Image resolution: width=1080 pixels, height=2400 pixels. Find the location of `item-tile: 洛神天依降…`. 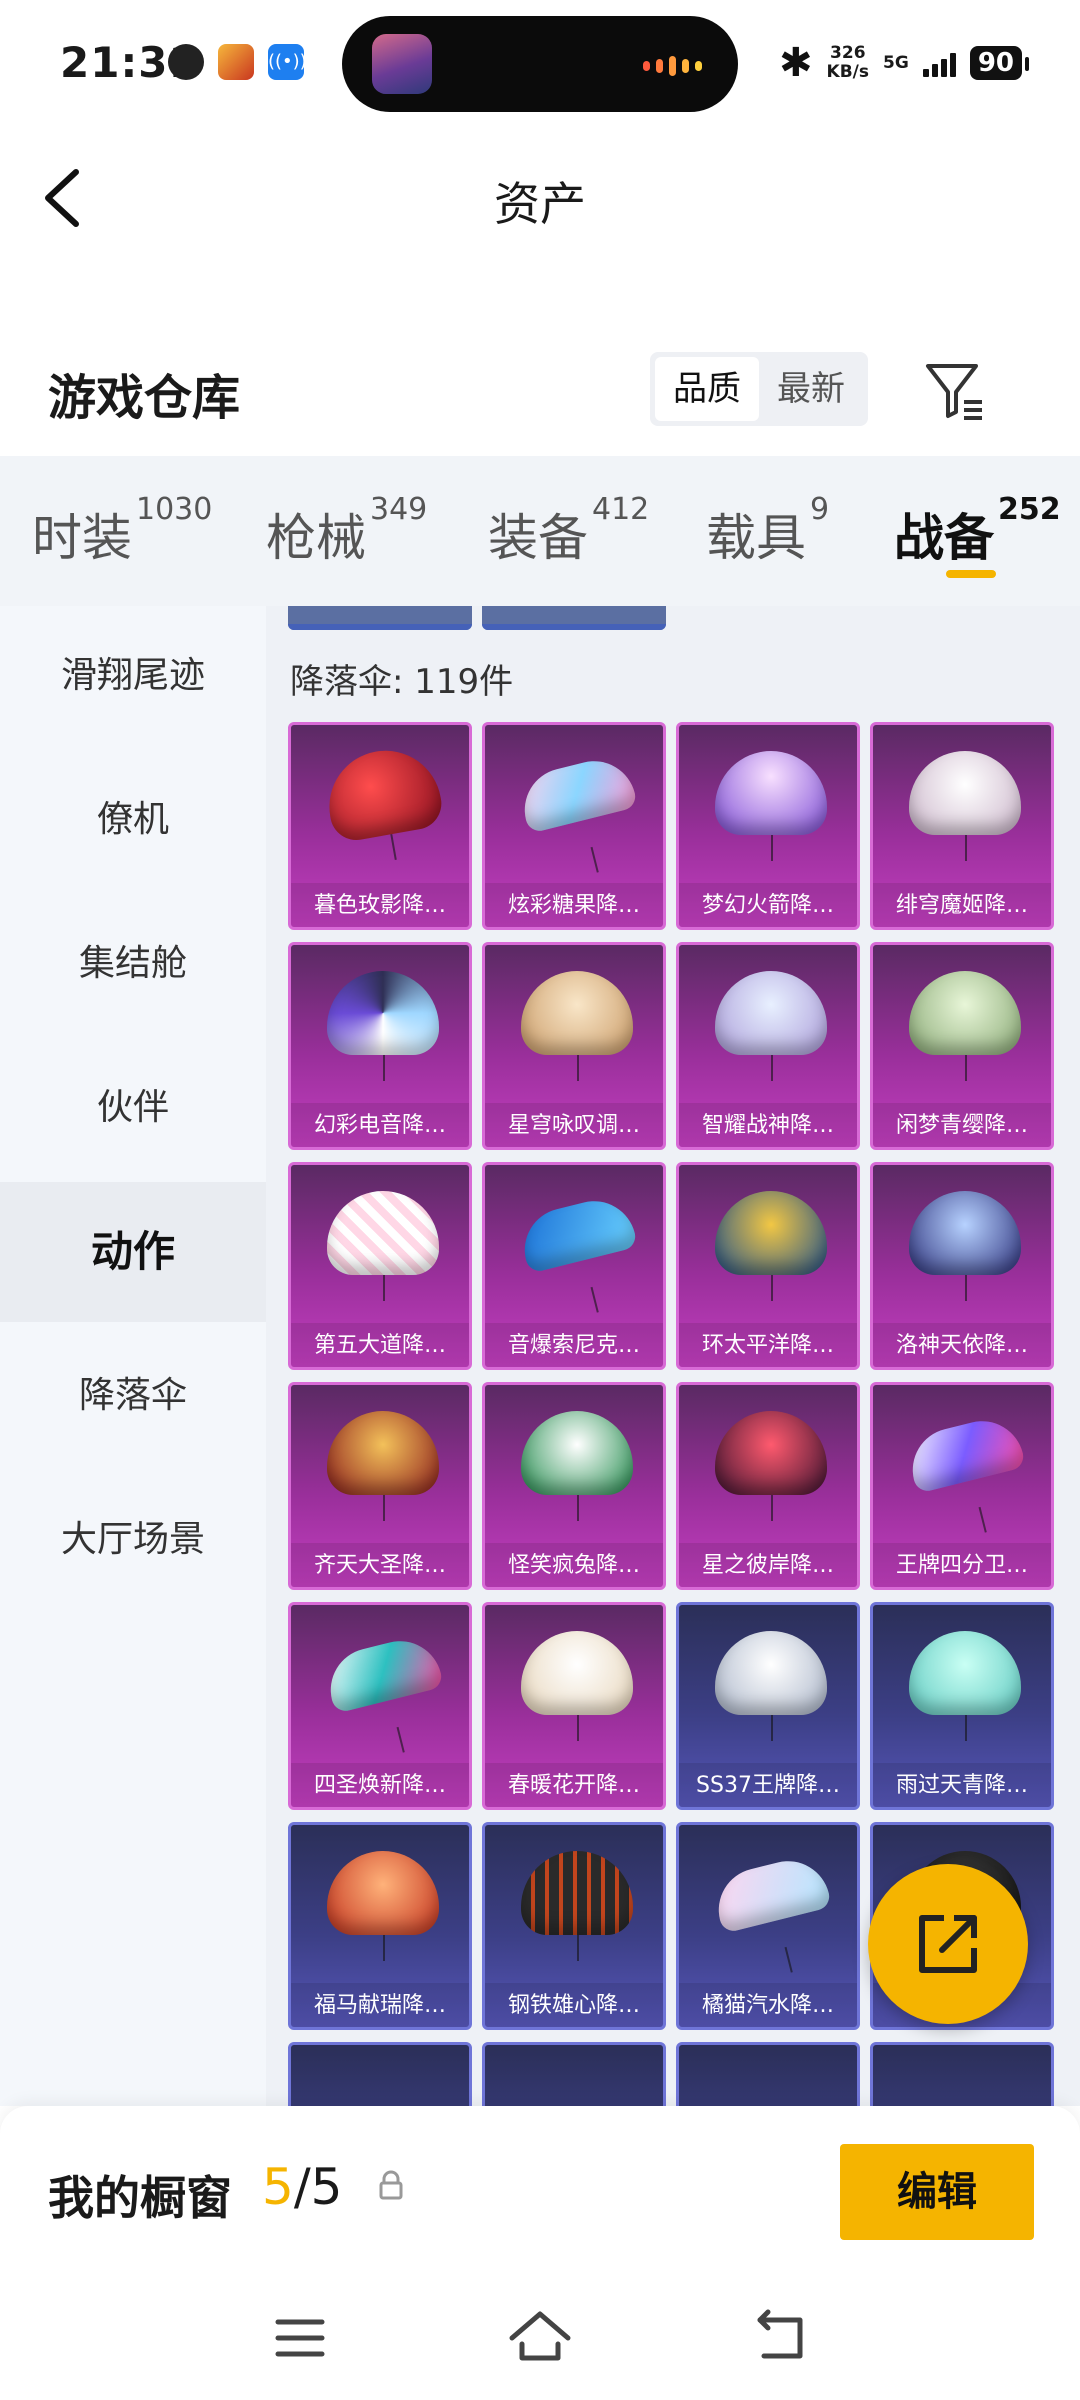

item-tile: 洛神天依降… is located at coordinates (962, 1266).